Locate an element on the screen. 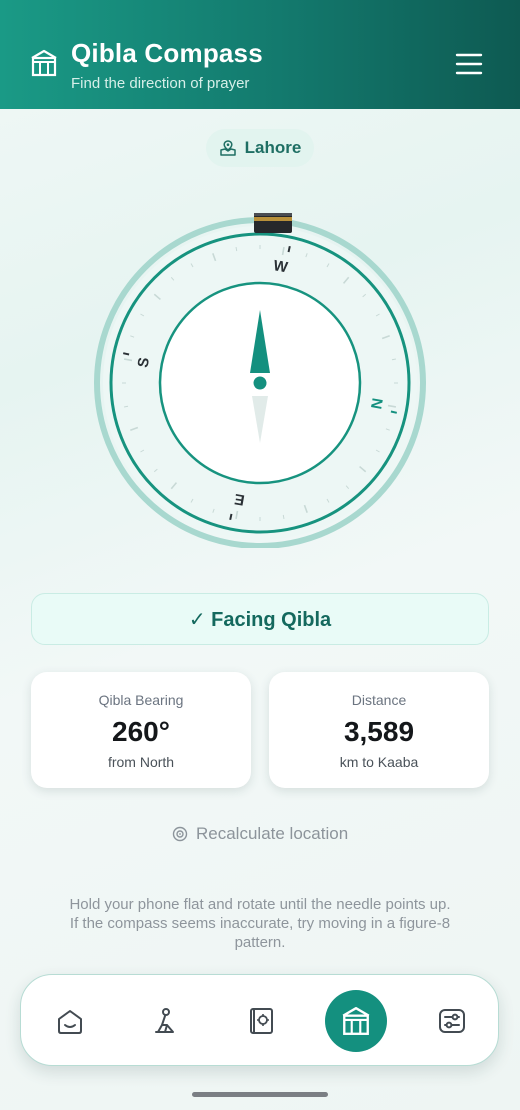  settings-icon is located at coordinates (452, 1021).